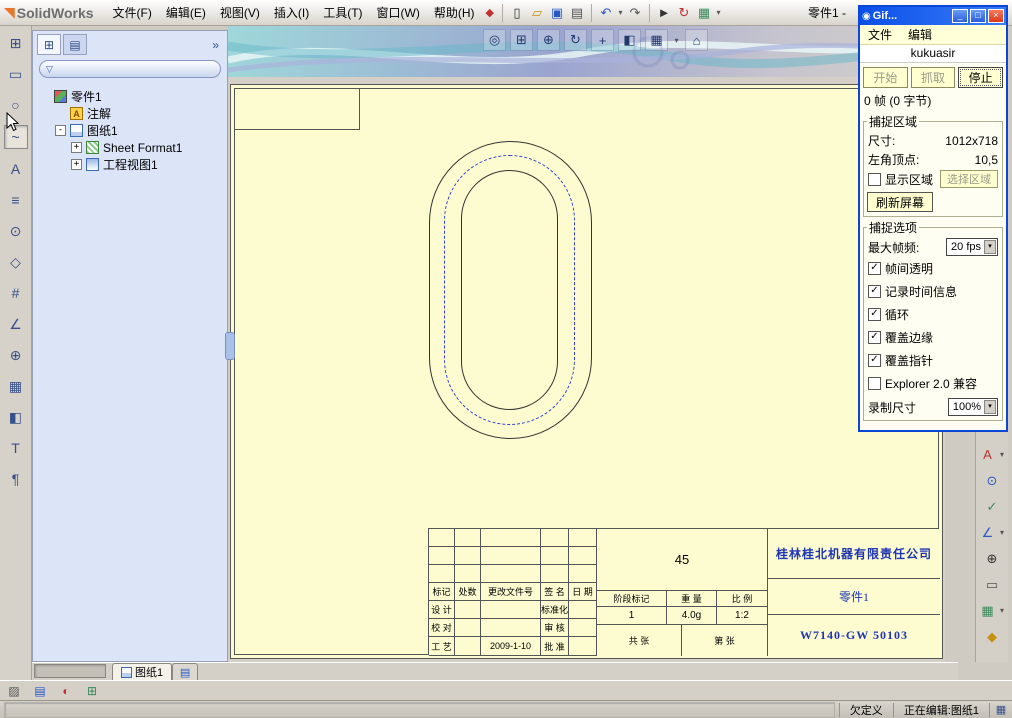  I want to click on dimension-tool-icon: ∠, so click(16, 324).